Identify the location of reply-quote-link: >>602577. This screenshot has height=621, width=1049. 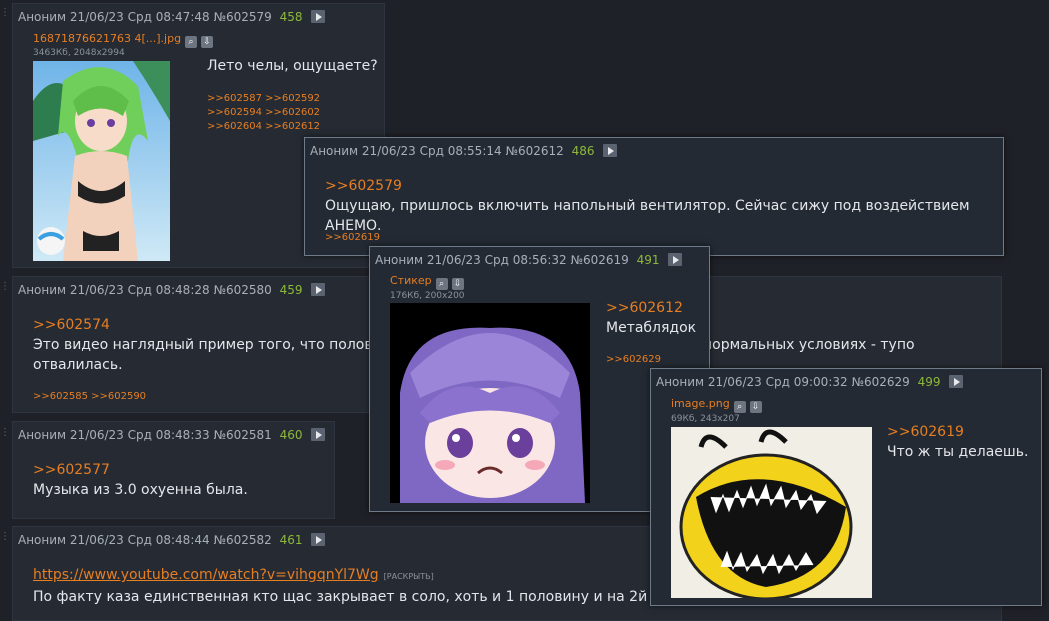
(71, 470).